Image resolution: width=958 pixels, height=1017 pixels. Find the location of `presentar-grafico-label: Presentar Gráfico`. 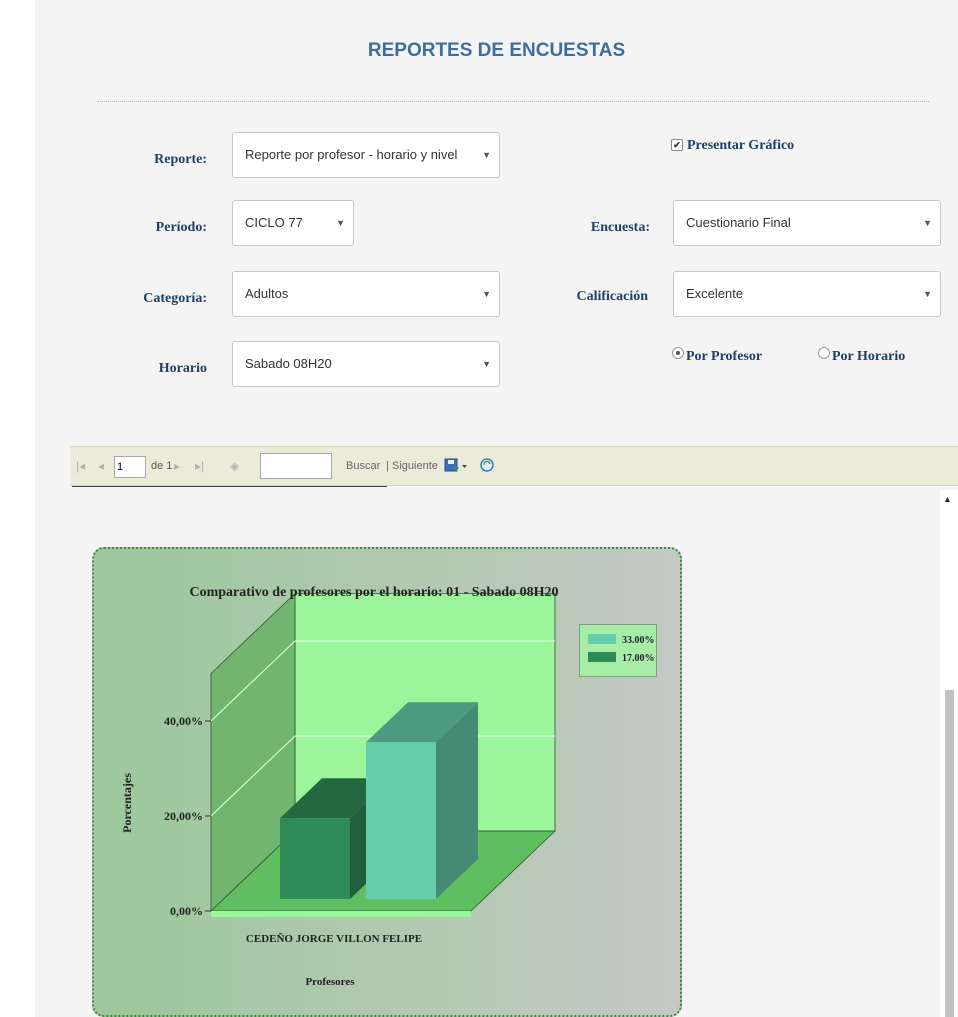

presentar-grafico-label: Presentar Gráfico is located at coordinates (741, 145).